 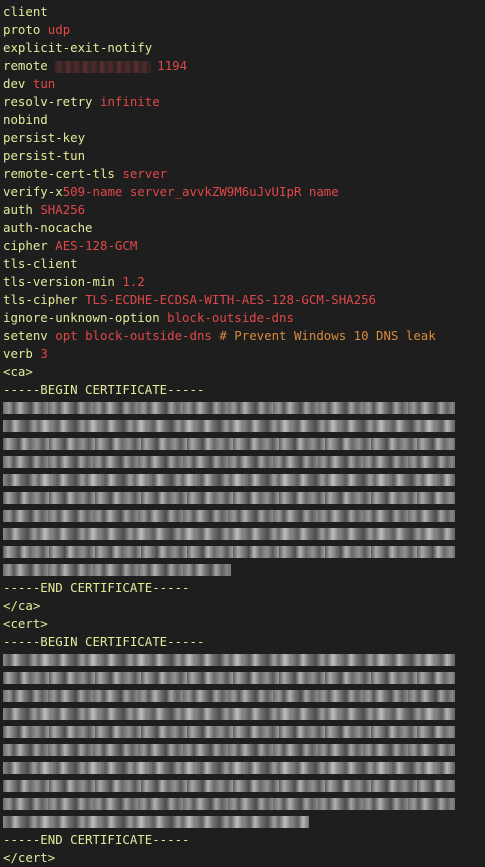 What do you see at coordinates (242, 246) in the screenshot?
I see `config-line-cipher: cipher AES-128-GCM` at bounding box center [242, 246].